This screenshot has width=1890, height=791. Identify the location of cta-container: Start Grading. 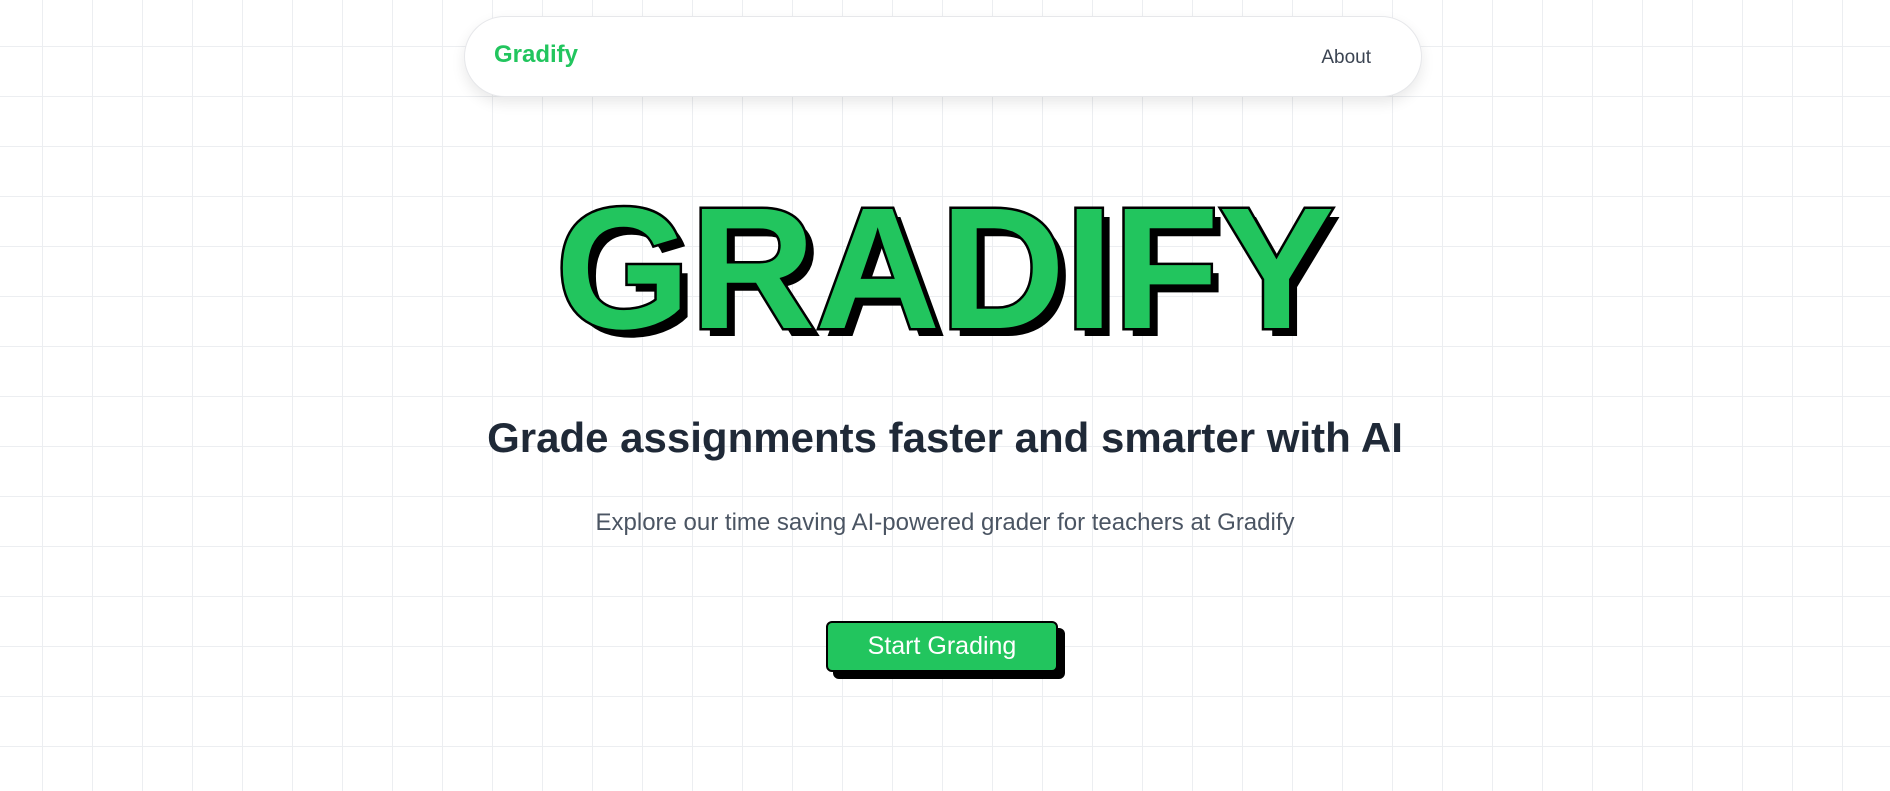
(945, 650).